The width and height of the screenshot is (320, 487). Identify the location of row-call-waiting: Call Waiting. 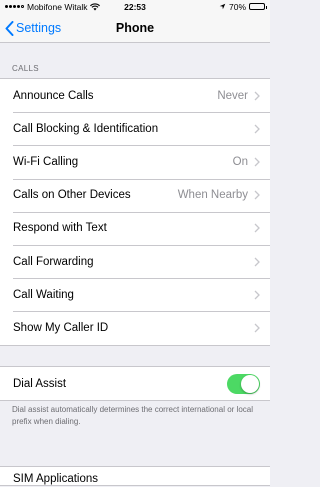
(135, 294).